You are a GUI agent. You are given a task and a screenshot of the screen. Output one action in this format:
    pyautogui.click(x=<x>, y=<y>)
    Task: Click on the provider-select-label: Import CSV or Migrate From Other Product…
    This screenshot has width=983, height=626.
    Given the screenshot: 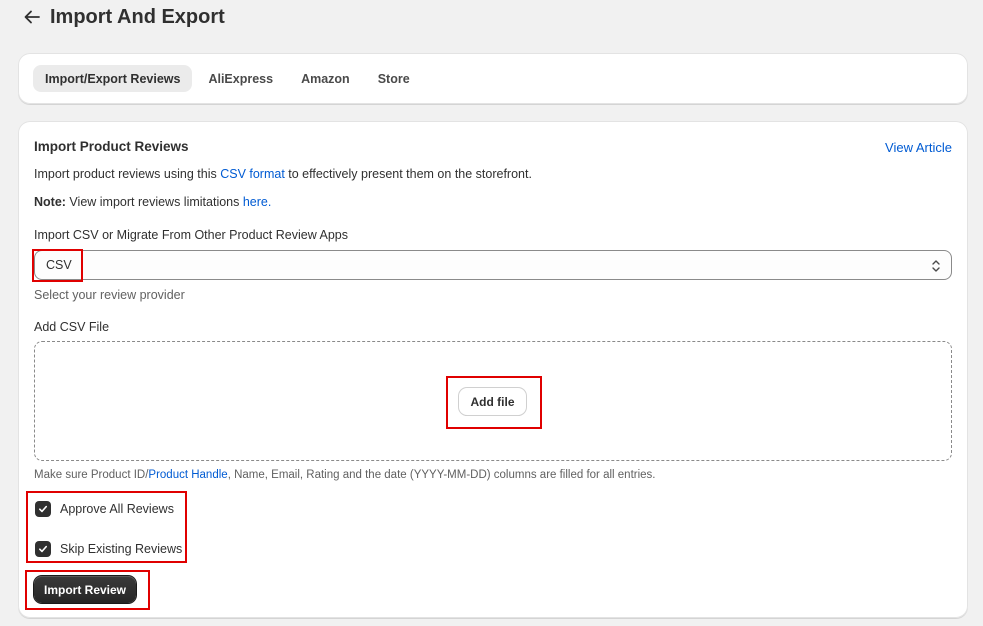 What is the action you would take?
    pyautogui.click(x=191, y=235)
    